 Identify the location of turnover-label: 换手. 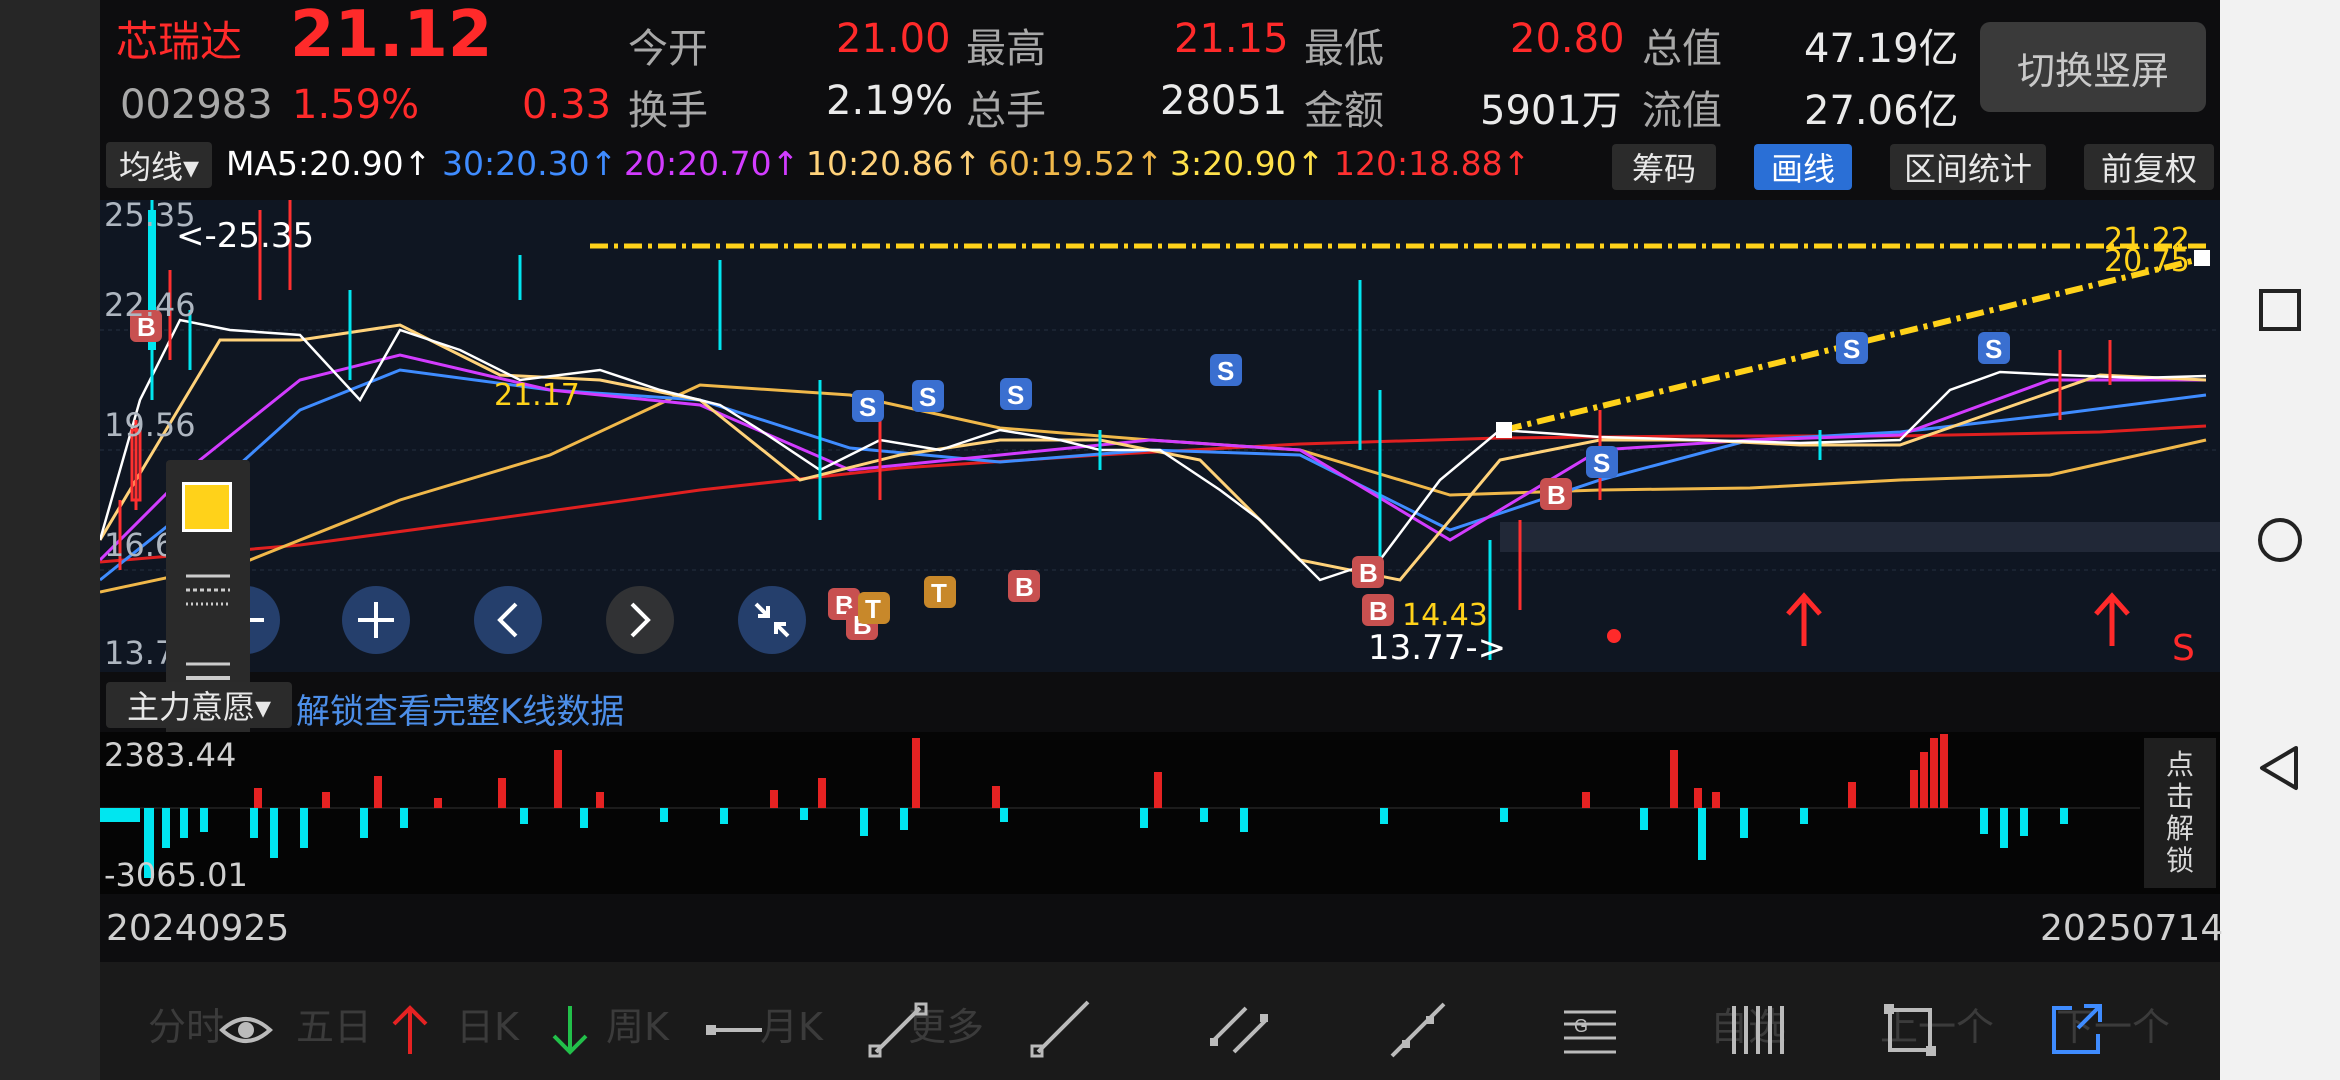
(668, 111).